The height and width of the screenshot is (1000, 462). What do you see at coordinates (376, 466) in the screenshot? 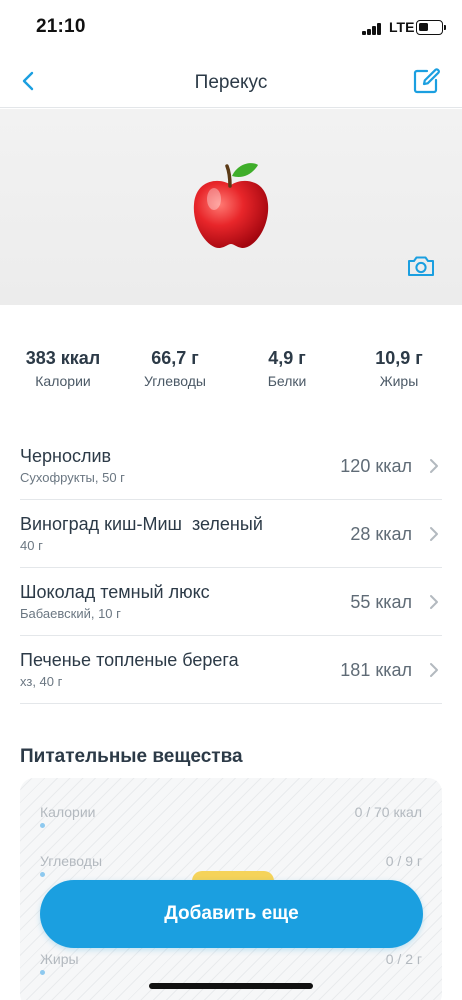
I see `food-calories: 120 ккал` at bounding box center [376, 466].